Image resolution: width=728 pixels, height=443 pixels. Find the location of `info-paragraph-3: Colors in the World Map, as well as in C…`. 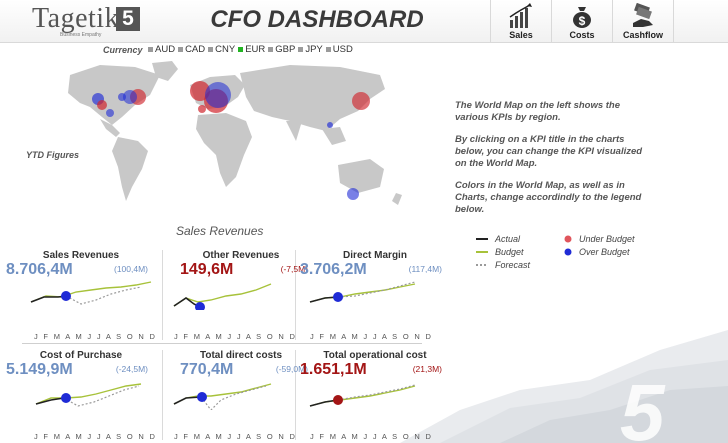

info-paragraph-3: Colors in the World Map, as well as in C… is located at coordinates (548, 197).